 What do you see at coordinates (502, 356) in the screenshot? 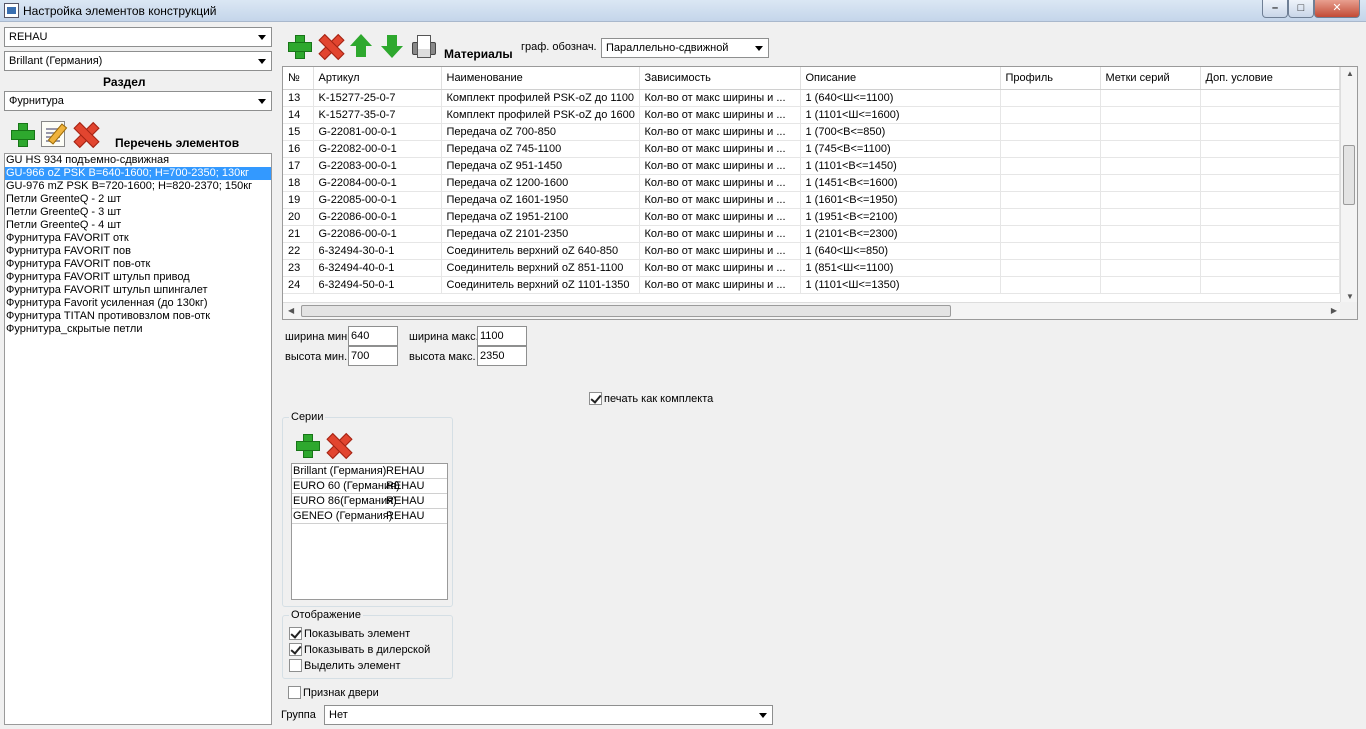
I see `height-max-input: 2350` at bounding box center [502, 356].